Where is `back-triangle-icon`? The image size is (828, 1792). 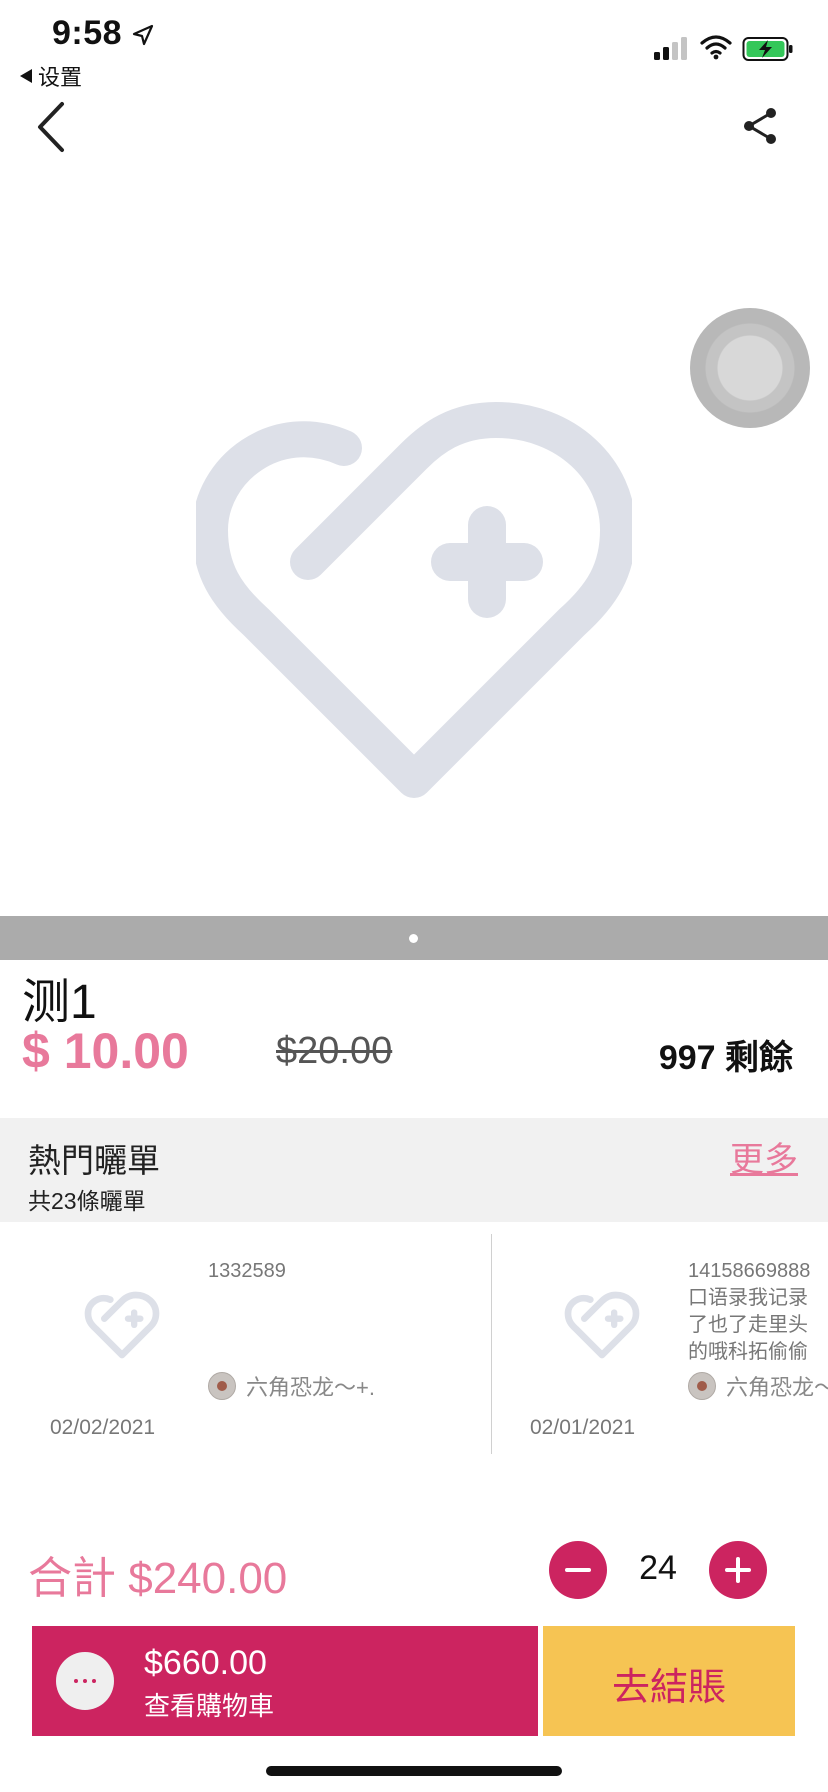
back-triangle-icon is located at coordinates (26, 76).